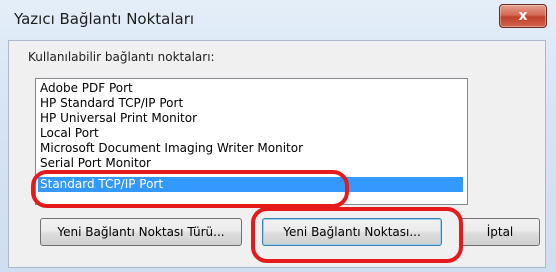  What do you see at coordinates (500, 232) in the screenshot?
I see `cancel-button: İptal` at bounding box center [500, 232].